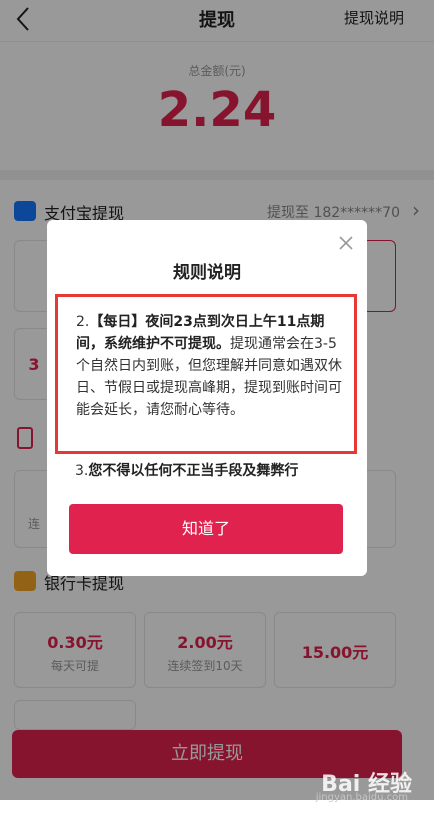 This screenshot has height=814, width=434. What do you see at coordinates (83, 322) in the screenshot?
I see `rule-2-number: 2.` at bounding box center [83, 322].